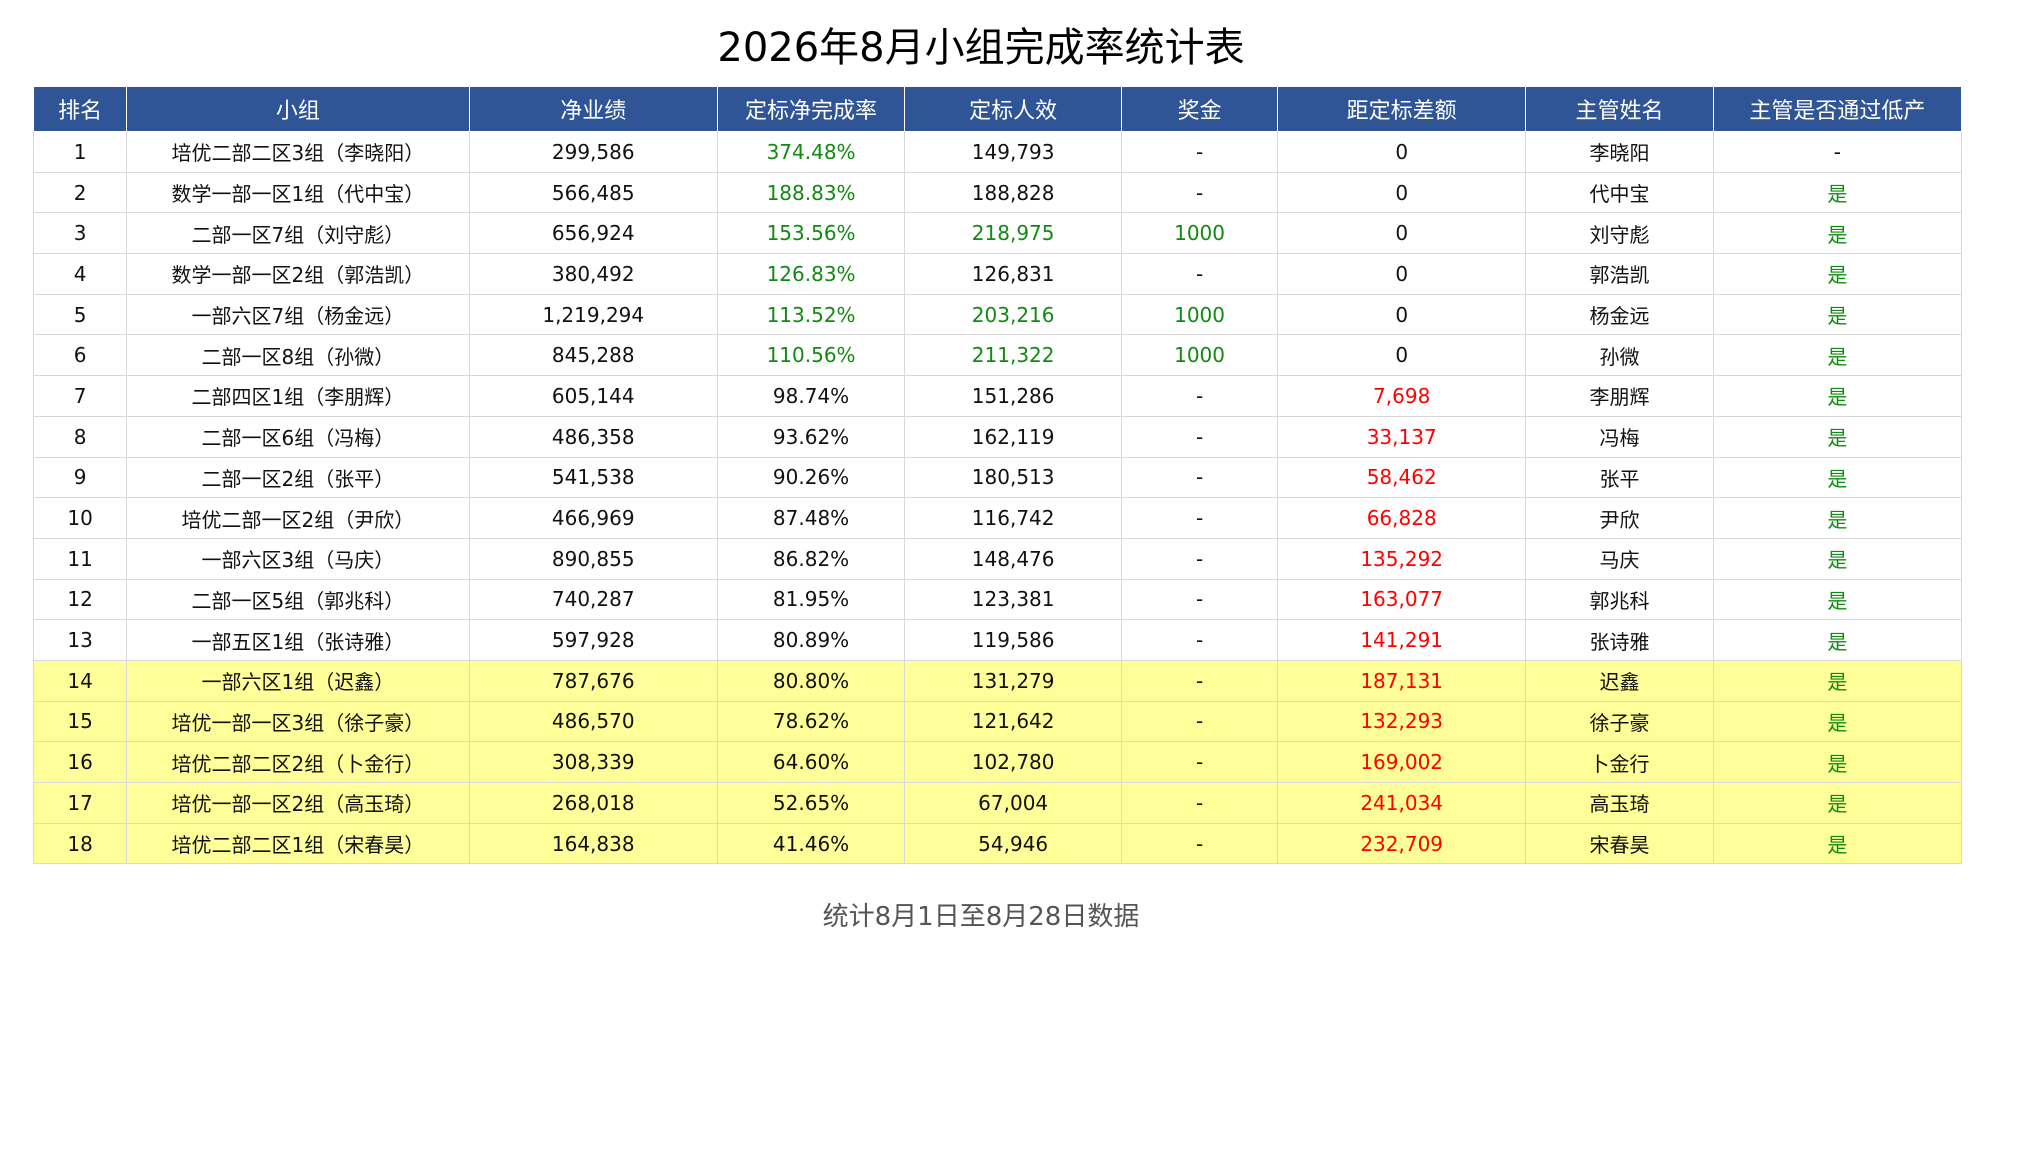 This screenshot has width=2020, height=1161. What do you see at coordinates (80, 803) in the screenshot?
I see `cell-rank: 17` at bounding box center [80, 803].